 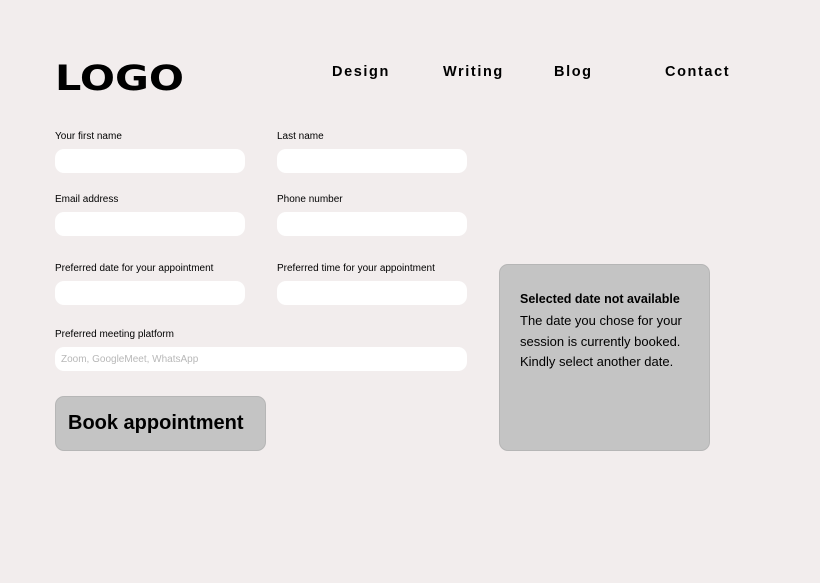 What do you see at coordinates (310, 199) in the screenshot?
I see `phone-label: Phone number` at bounding box center [310, 199].